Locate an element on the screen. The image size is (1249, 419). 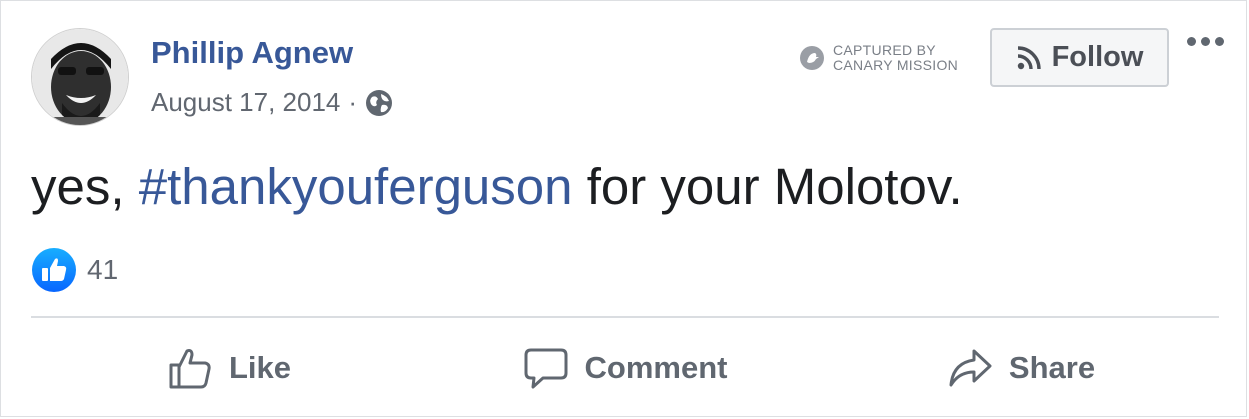
like-reaction-icon is located at coordinates (54, 270).